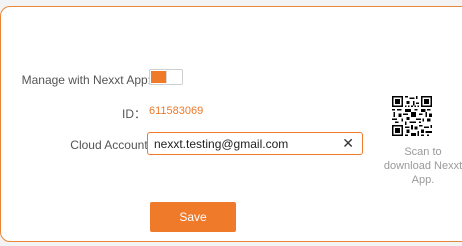 Image resolution: width=462 pixels, height=246 pixels. Describe the element at coordinates (173, 77) in the screenshot. I see `toggle-knob` at that location.